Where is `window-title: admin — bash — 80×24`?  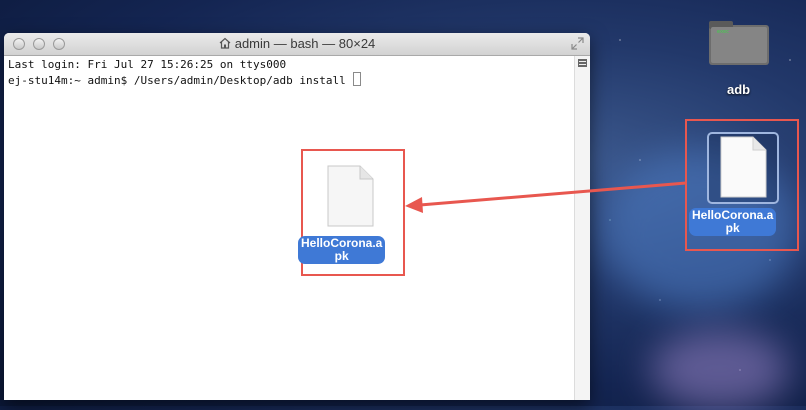 window-title: admin — bash — 80×24 is located at coordinates (297, 43).